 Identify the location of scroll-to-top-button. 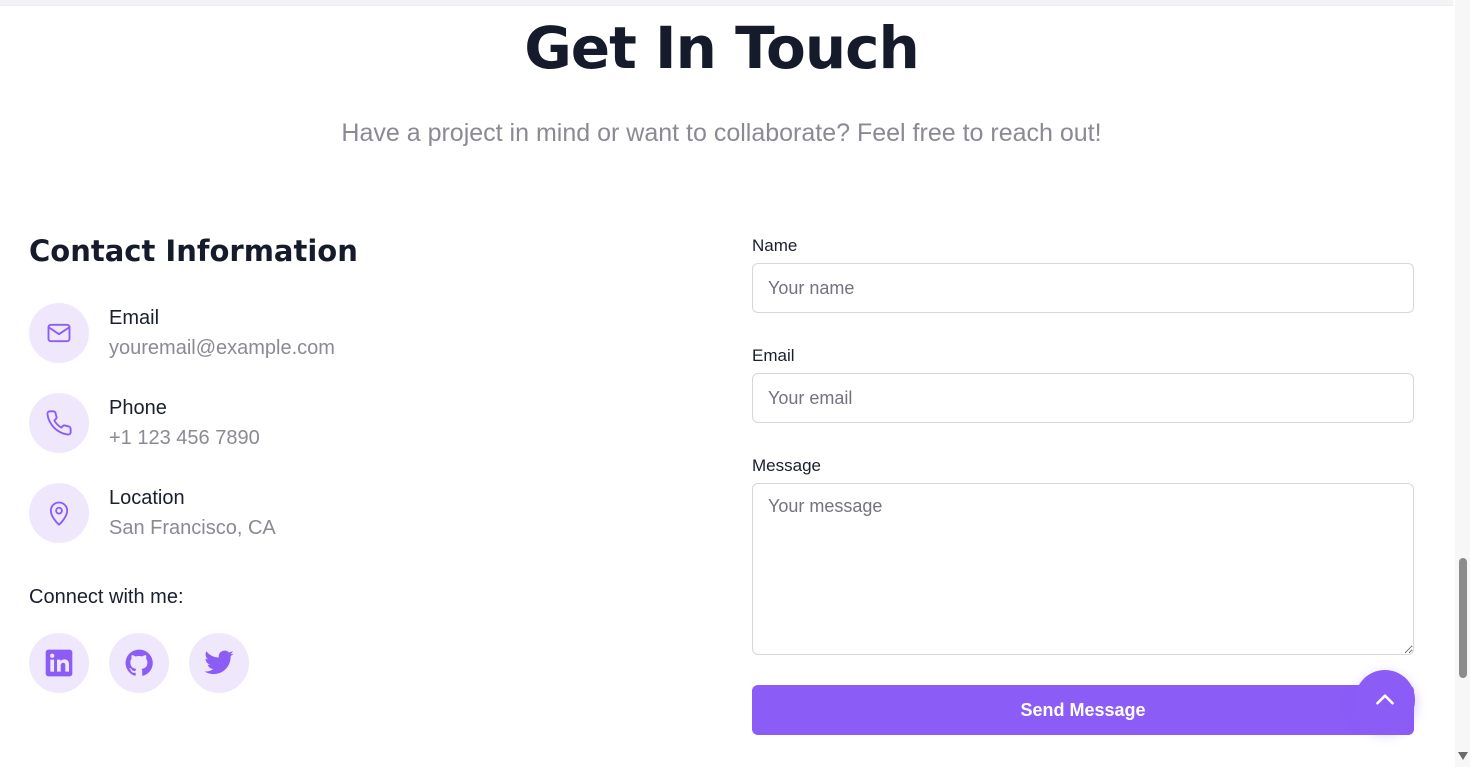
(1385, 700).